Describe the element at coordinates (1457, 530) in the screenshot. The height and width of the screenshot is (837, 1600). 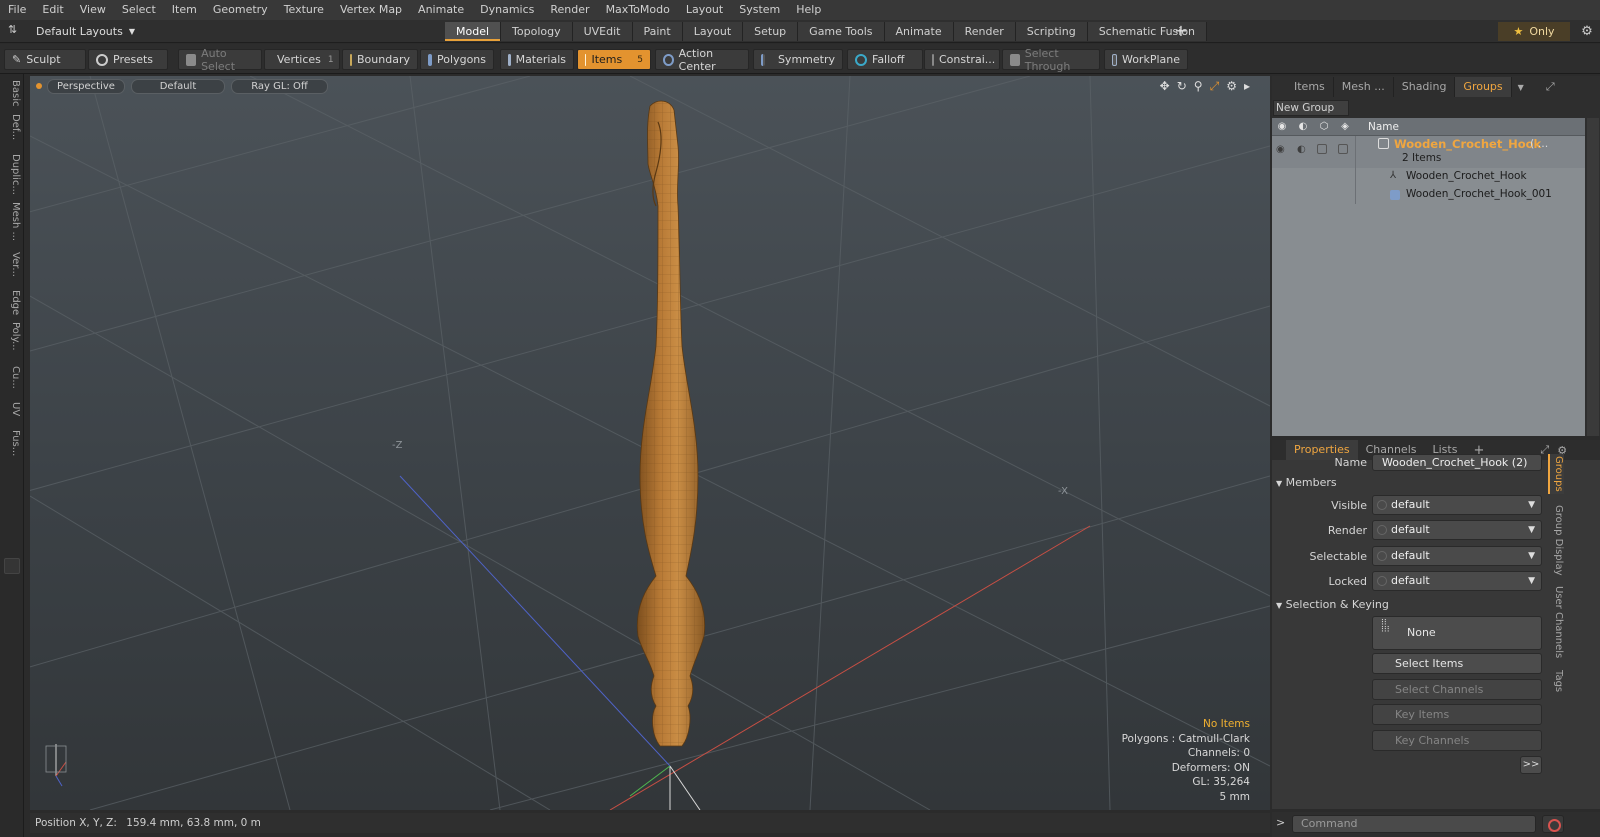
I see `render-dropdown: default ▼` at that location.